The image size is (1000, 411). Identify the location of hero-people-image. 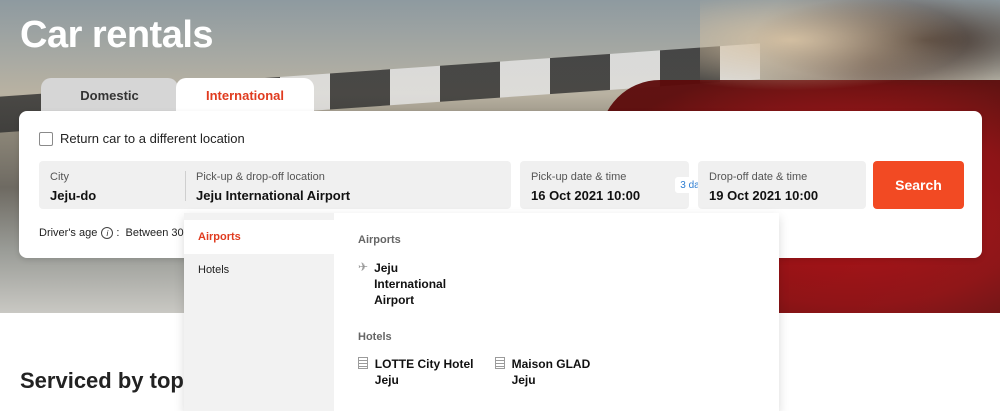
(850, 50).